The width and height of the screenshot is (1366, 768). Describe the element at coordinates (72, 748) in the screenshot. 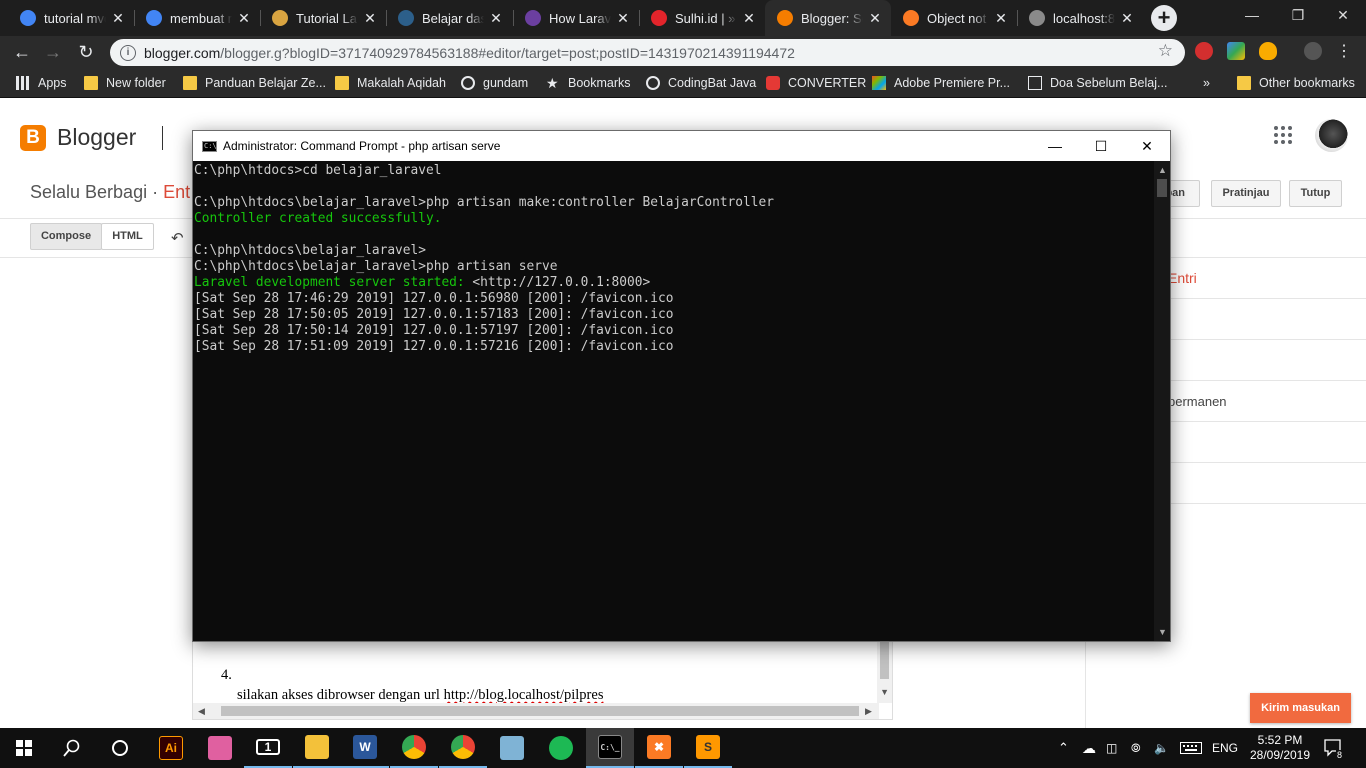

I see `search-button` at that location.